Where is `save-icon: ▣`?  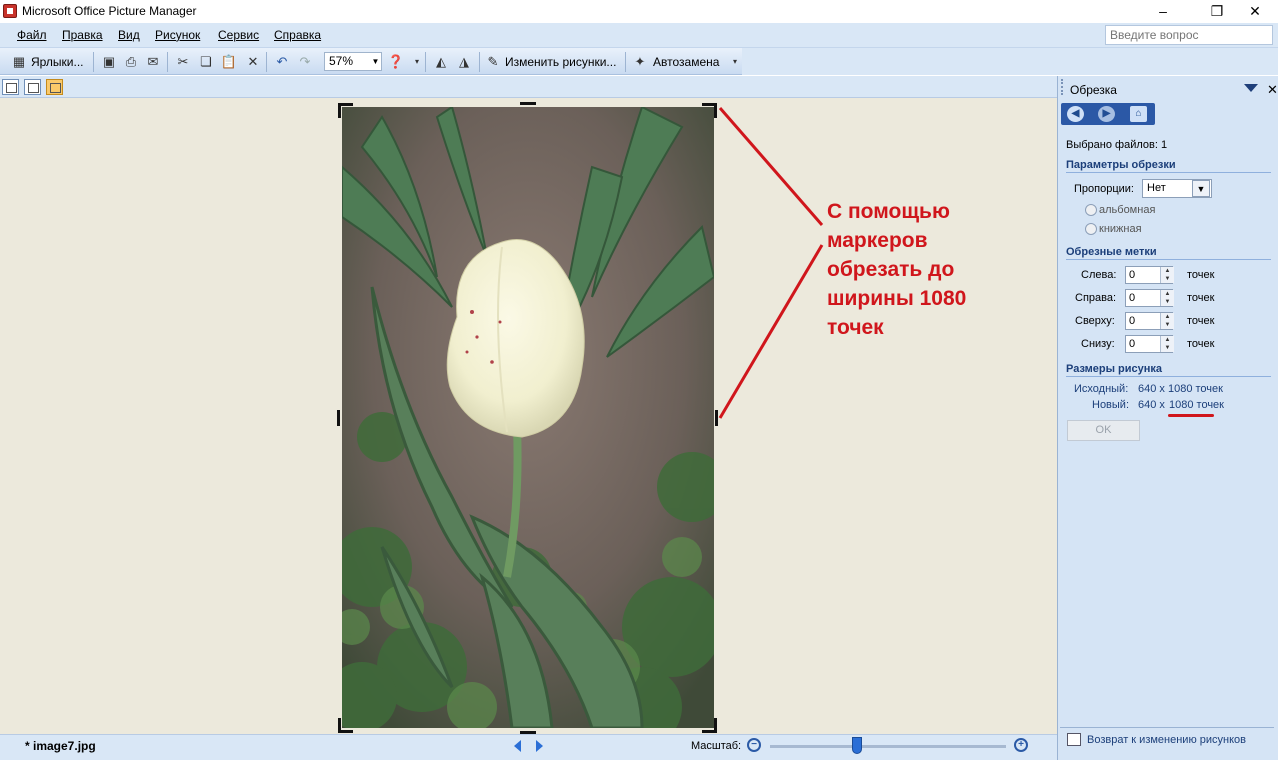
save-icon: ▣ is located at coordinates (109, 62).